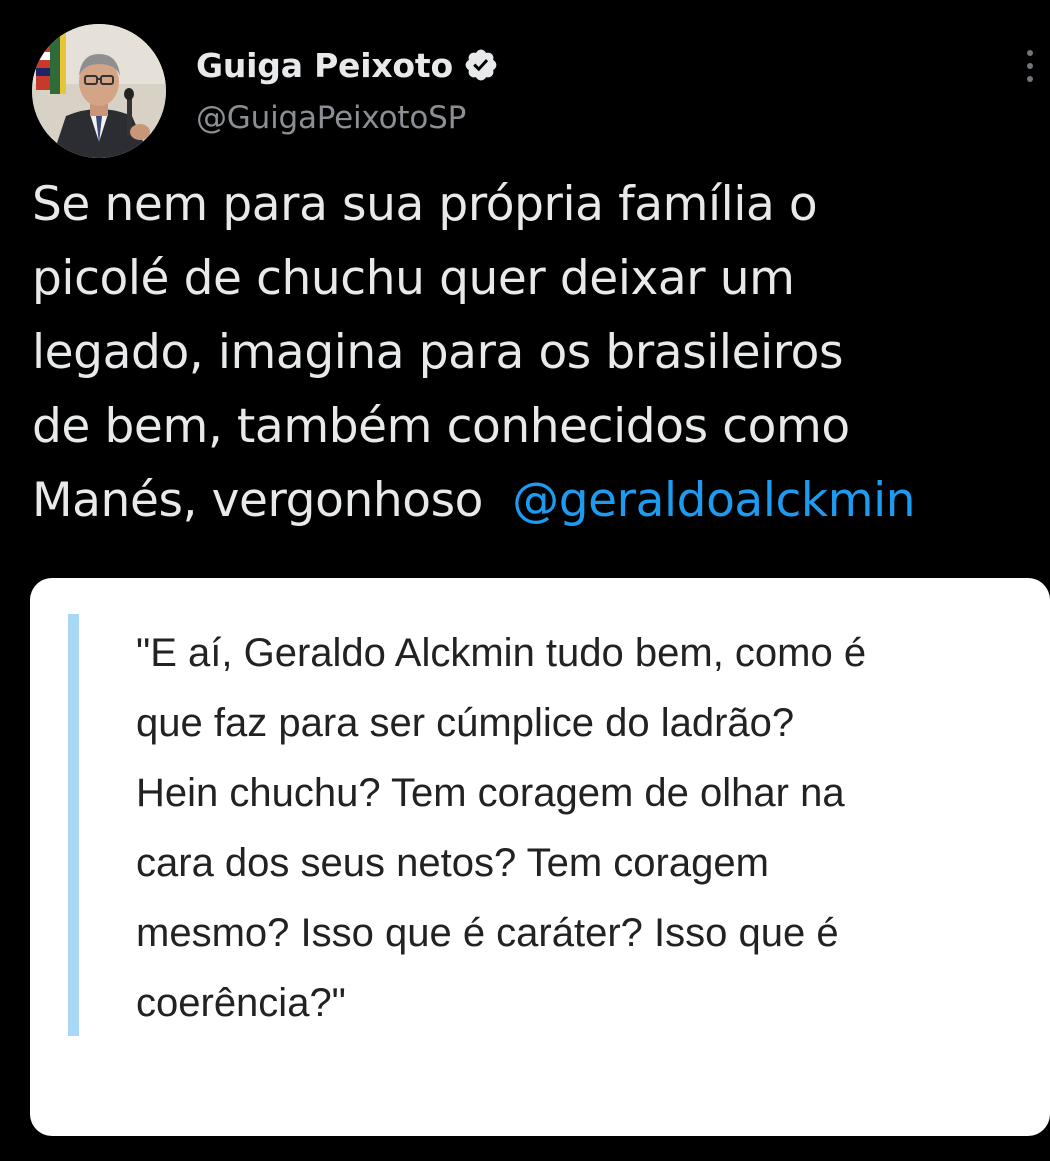  What do you see at coordinates (258, 500) in the screenshot?
I see `tweet-text-segment: Manés, vergonhoso` at bounding box center [258, 500].